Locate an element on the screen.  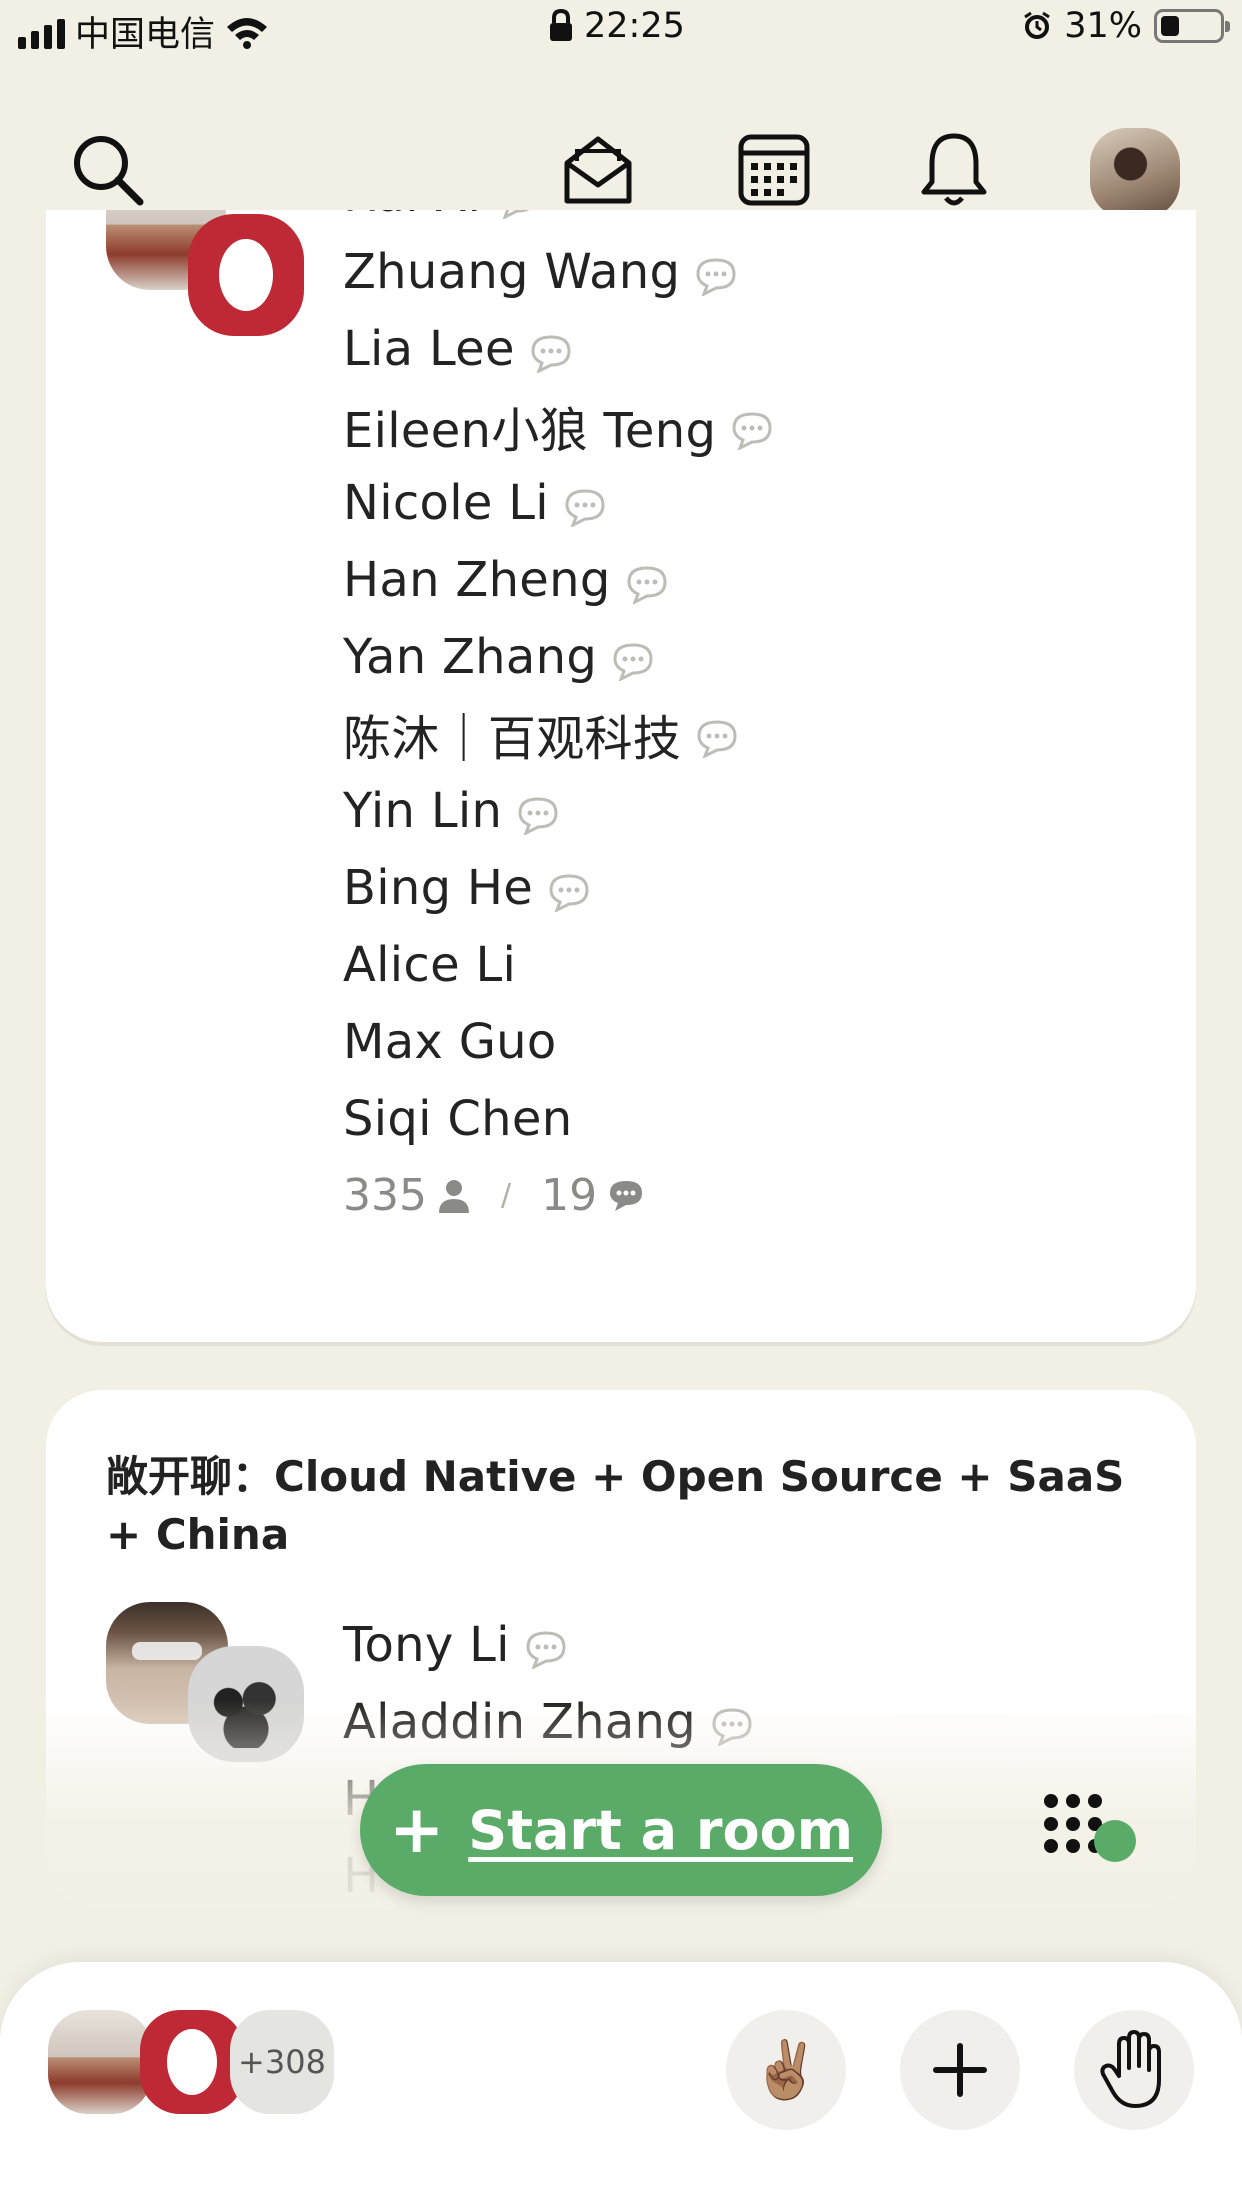
speaker-row: Yan Zhang is located at coordinates (558, 656).